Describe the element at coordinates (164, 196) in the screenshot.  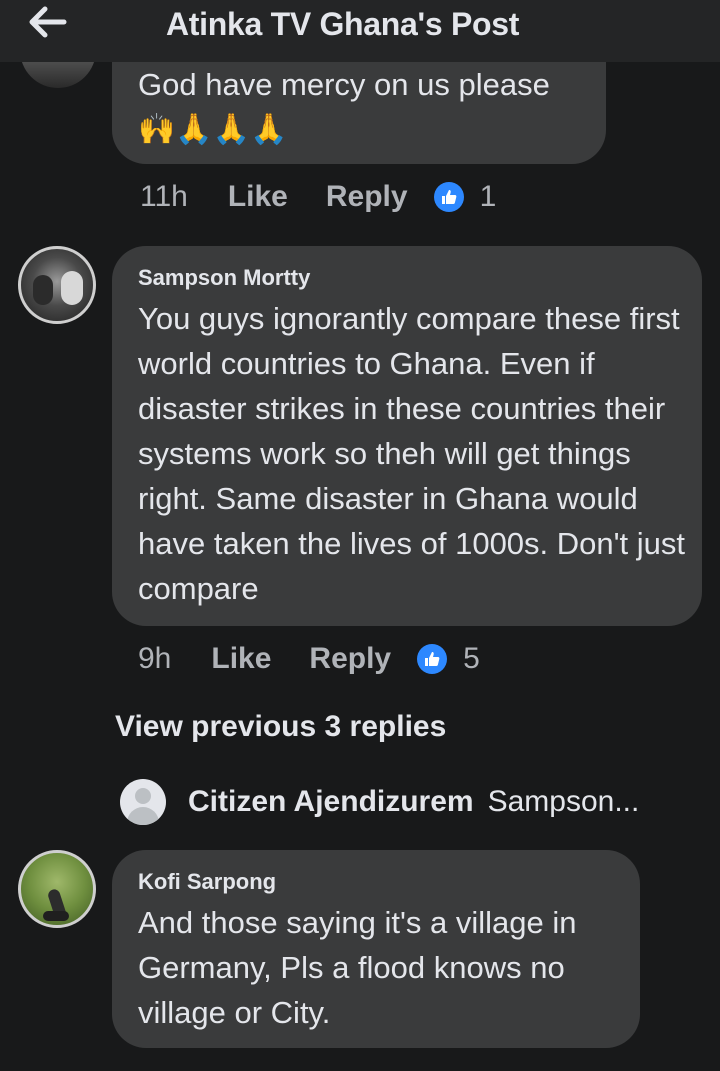
I see `comment-time: 11h` at that location.